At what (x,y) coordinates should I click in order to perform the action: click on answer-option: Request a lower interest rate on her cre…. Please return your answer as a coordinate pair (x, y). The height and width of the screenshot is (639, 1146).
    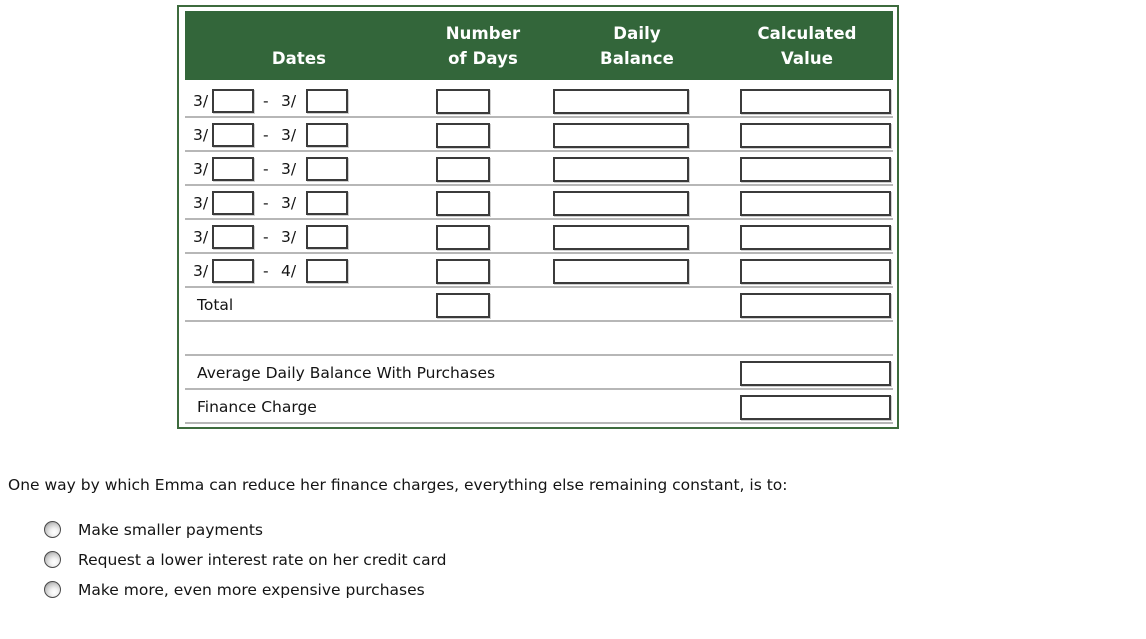
    Looking at the image, I should click on (558, 560).